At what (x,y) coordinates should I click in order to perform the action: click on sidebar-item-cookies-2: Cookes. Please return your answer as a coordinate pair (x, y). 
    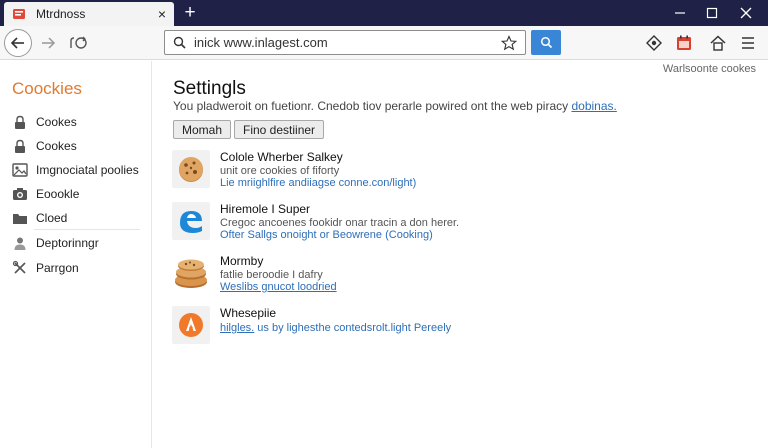
    Looking at the image, I should click on (76, 146).